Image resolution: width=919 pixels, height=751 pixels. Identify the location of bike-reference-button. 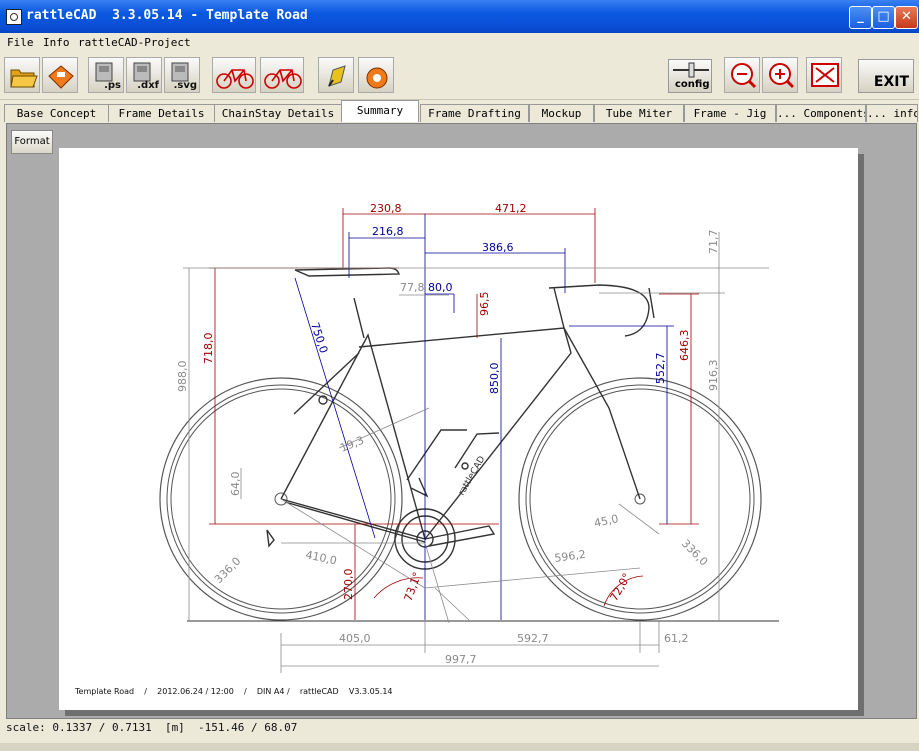
(234, 75).